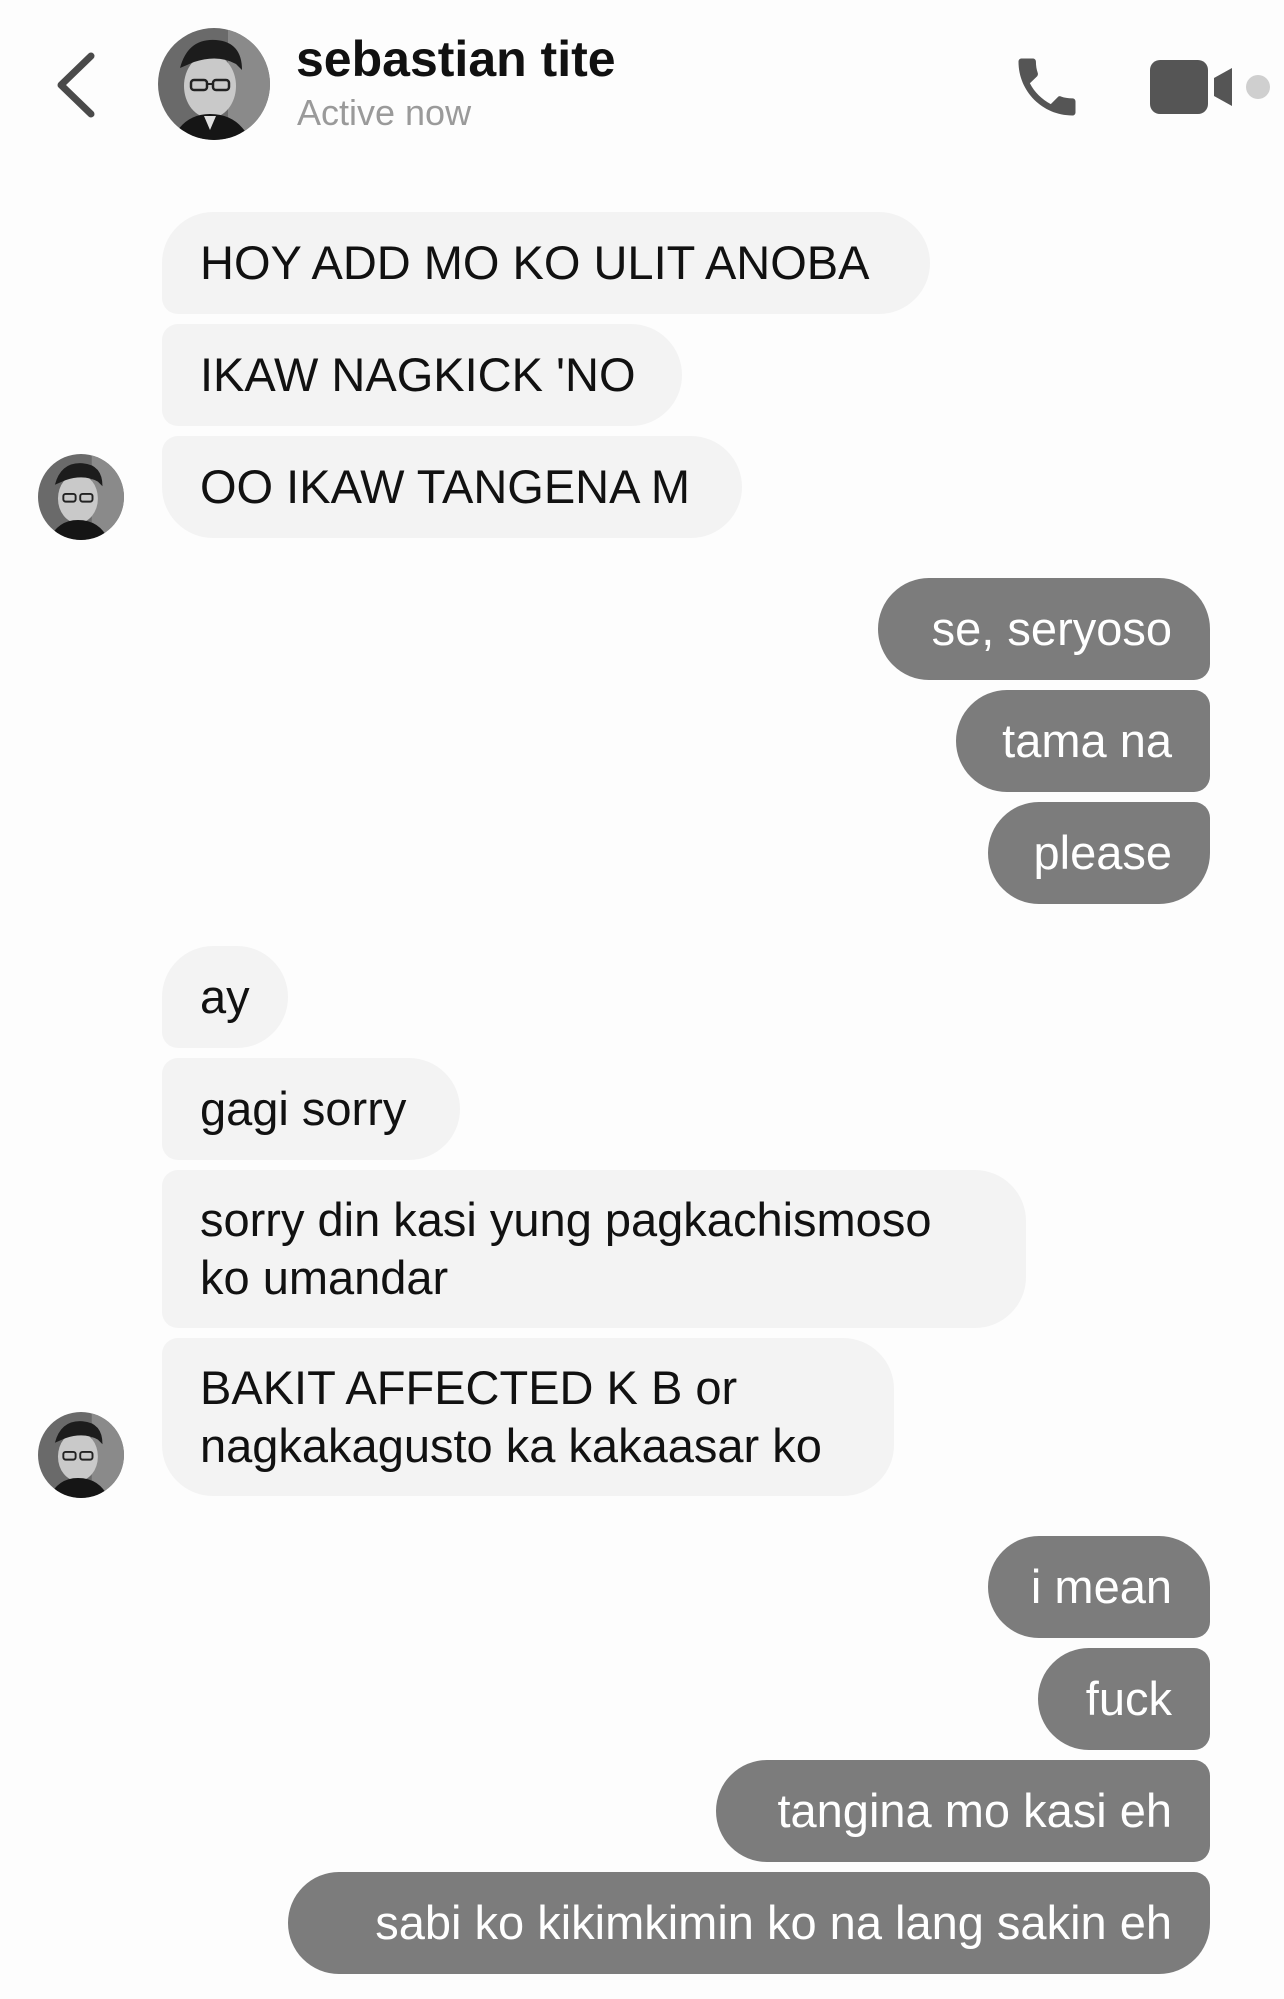  I want to click on message-text: tama na, so click(1087, 740).